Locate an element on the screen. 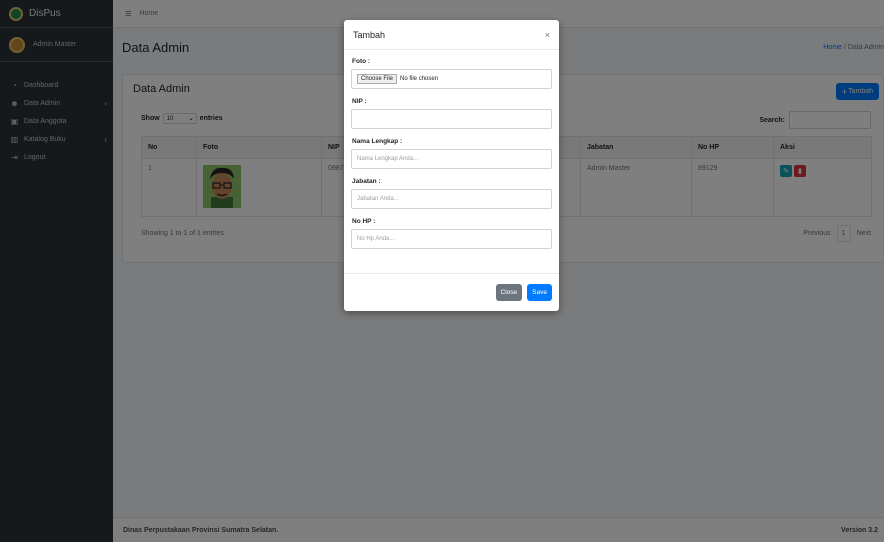 The image size is (884, 542). modal-title: Tambah is located at coordinates (369, 34).